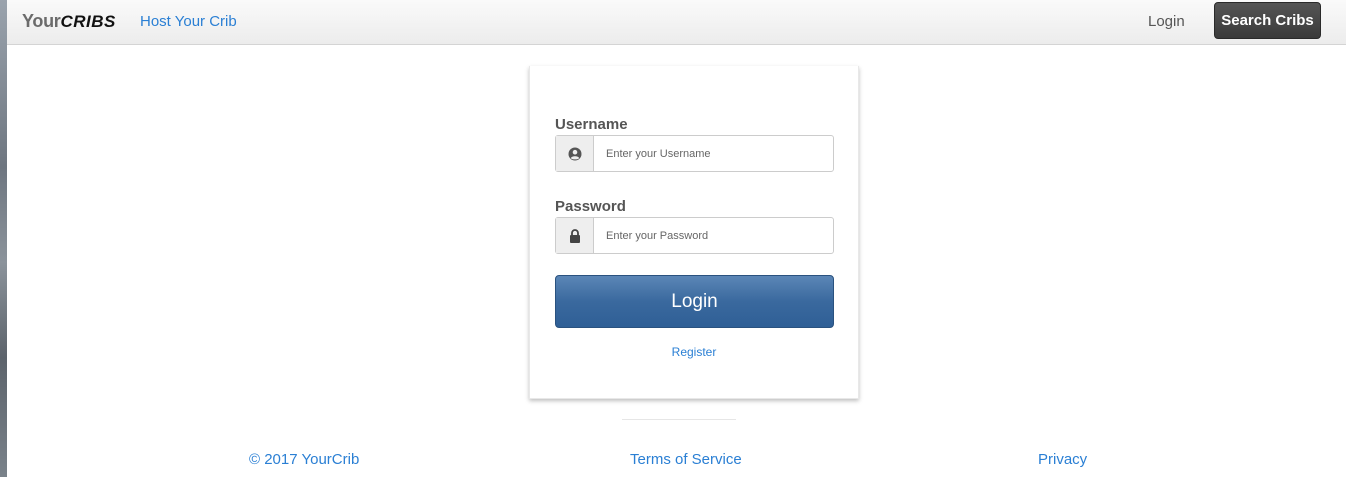  Describe the element at coordinates (3, 238) in the screenshot. I see `background-edge` at that location.